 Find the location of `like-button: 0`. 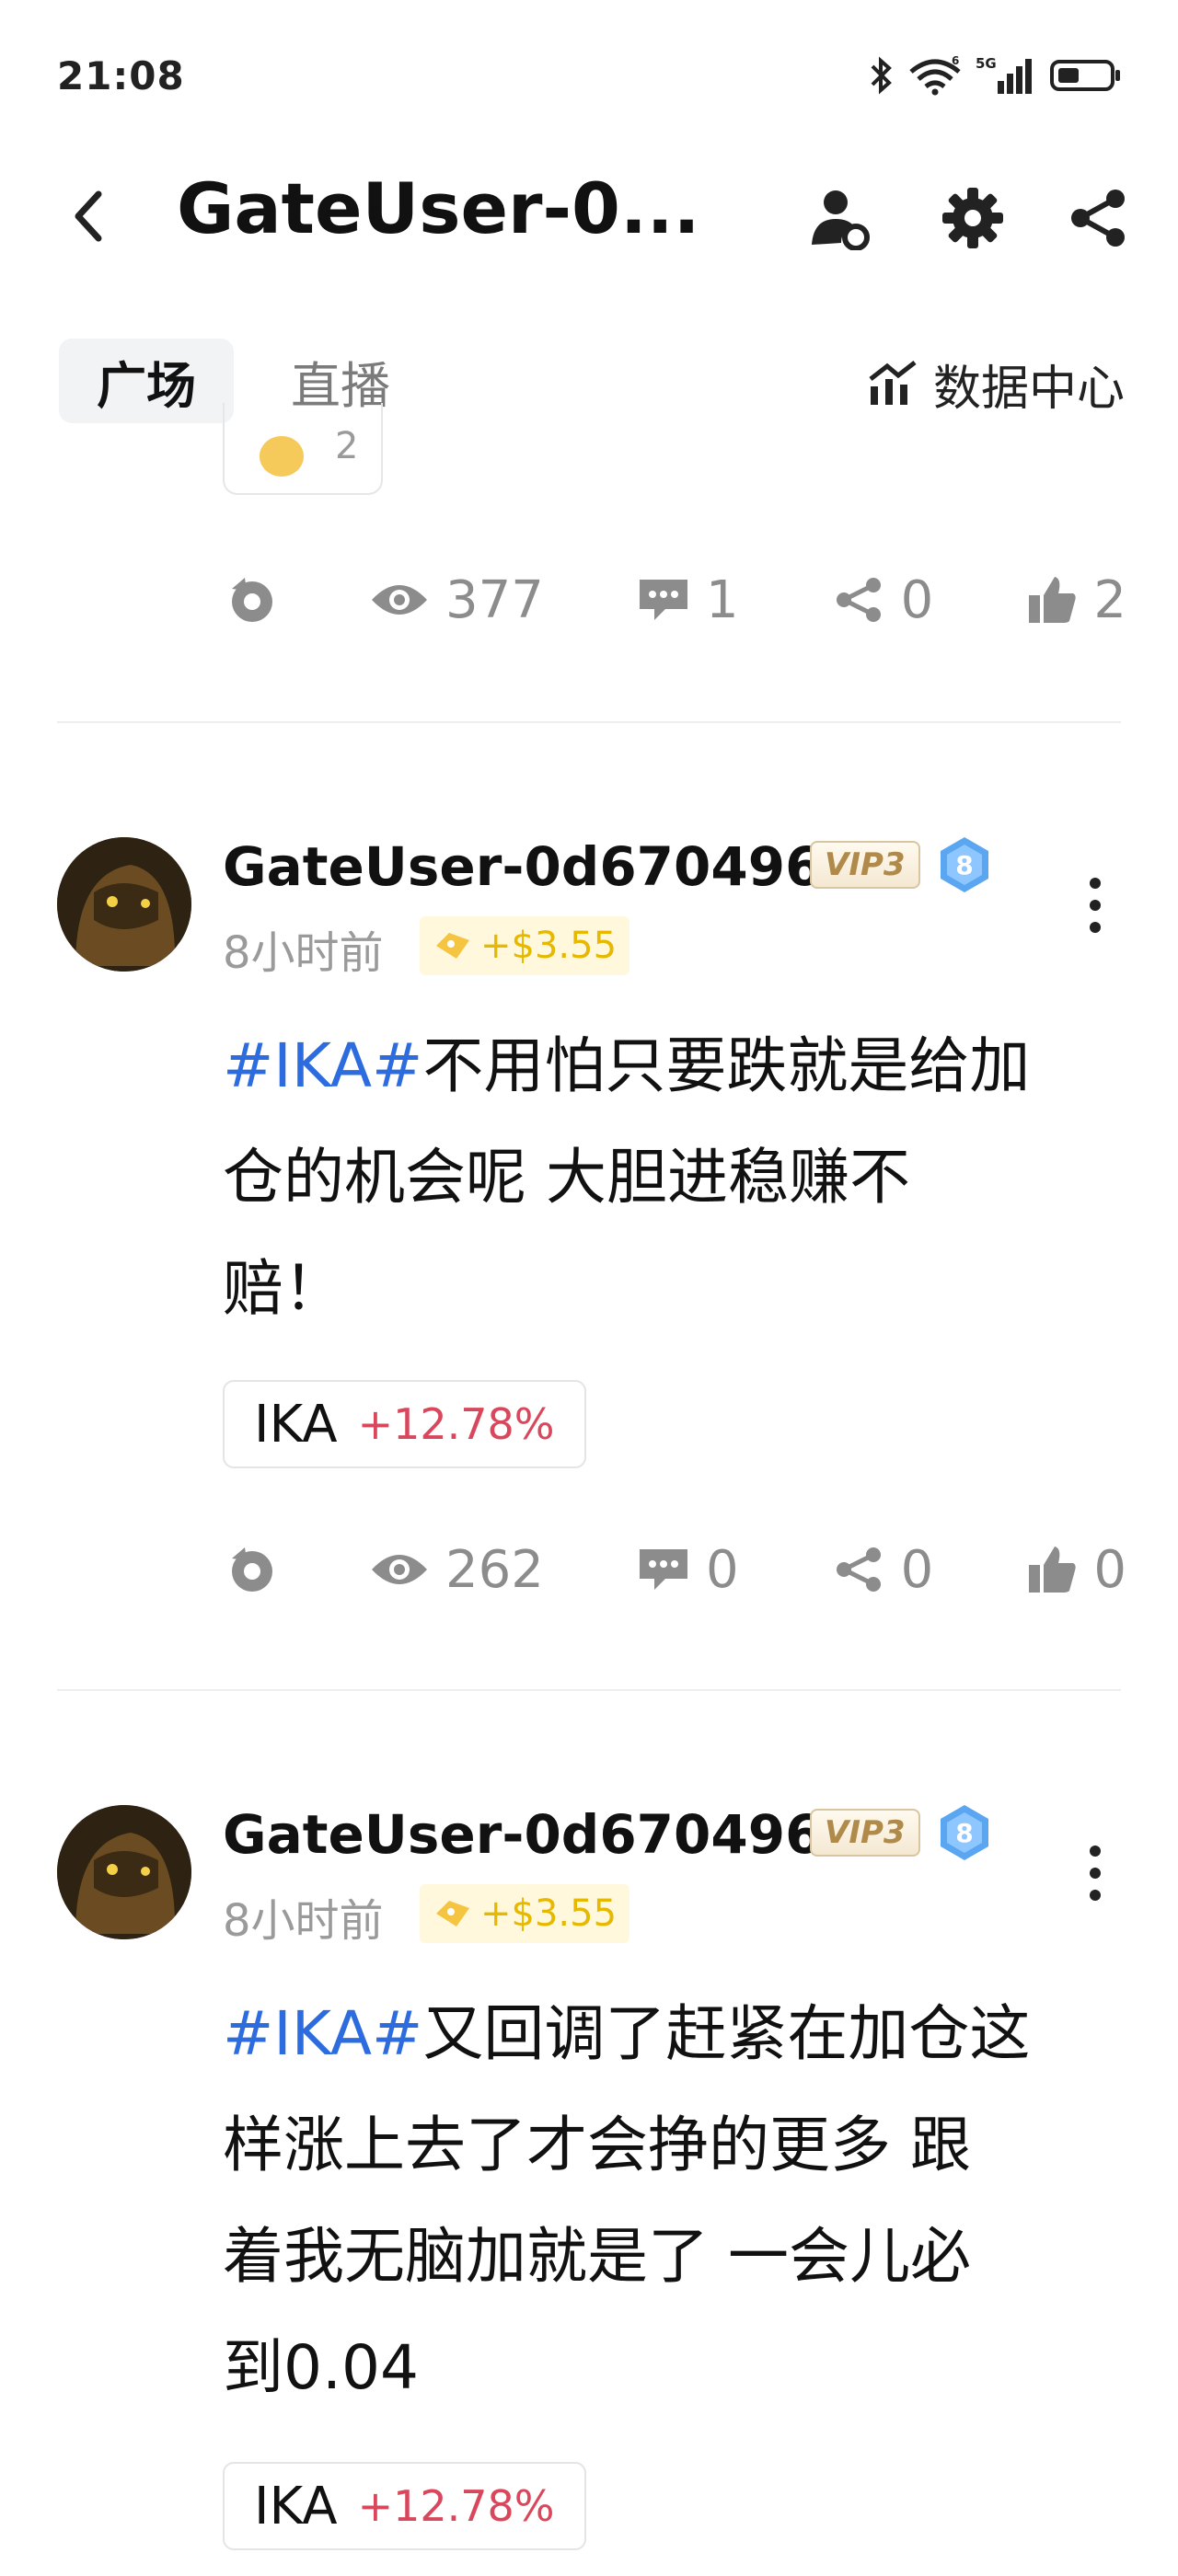

like-button: 0 is located at coordinates (1076, 1570).